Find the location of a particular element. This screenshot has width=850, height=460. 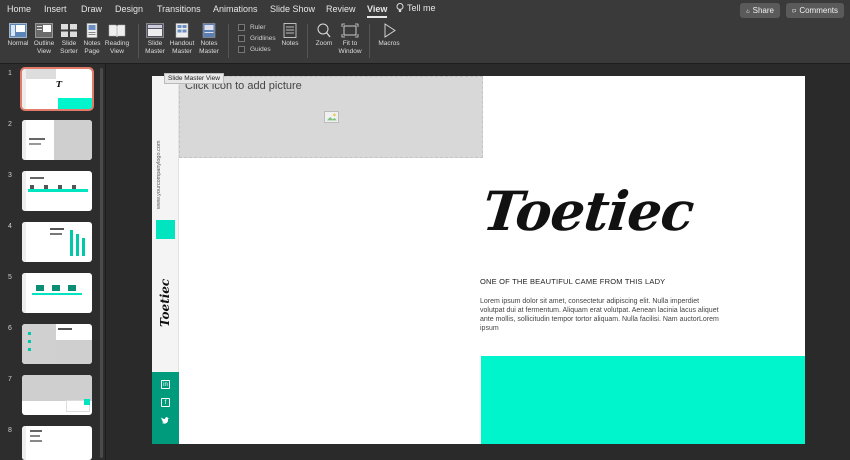

notes-label: Notes is located at coordinates (290, 43).